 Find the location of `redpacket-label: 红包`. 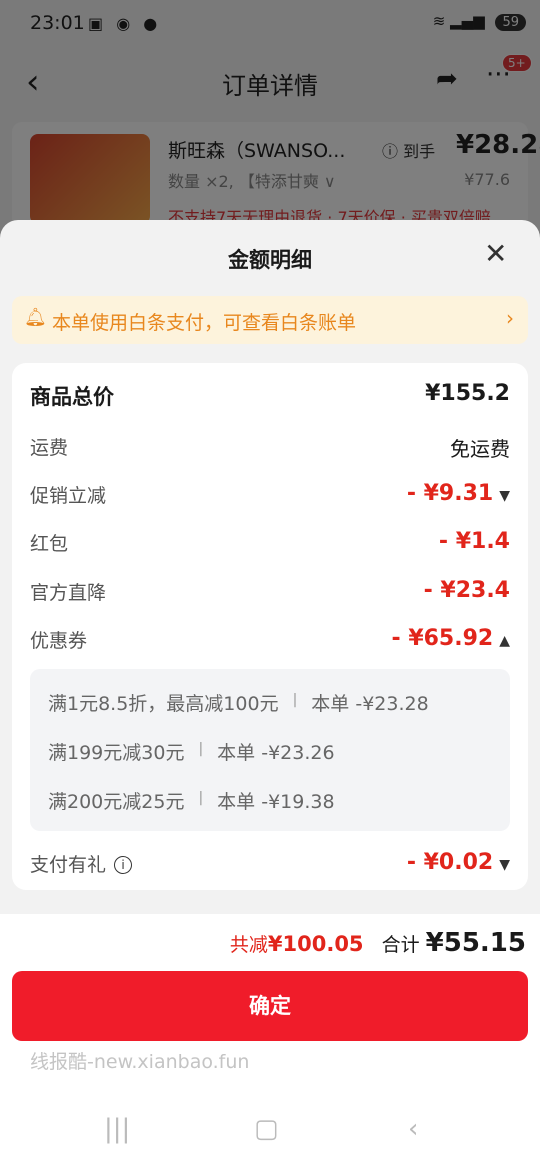

redpacket-label: 红包 is located at coordinates (49, 544).